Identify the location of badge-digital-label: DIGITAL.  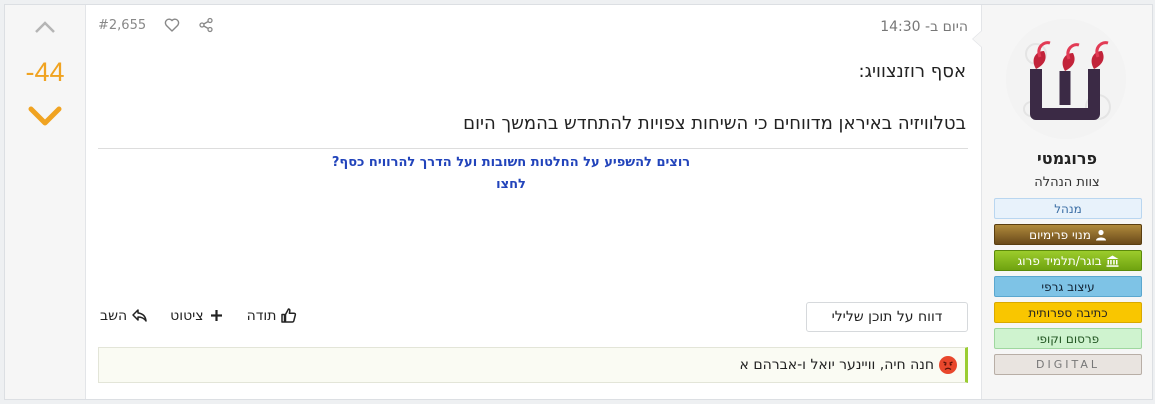
(1068, 364).